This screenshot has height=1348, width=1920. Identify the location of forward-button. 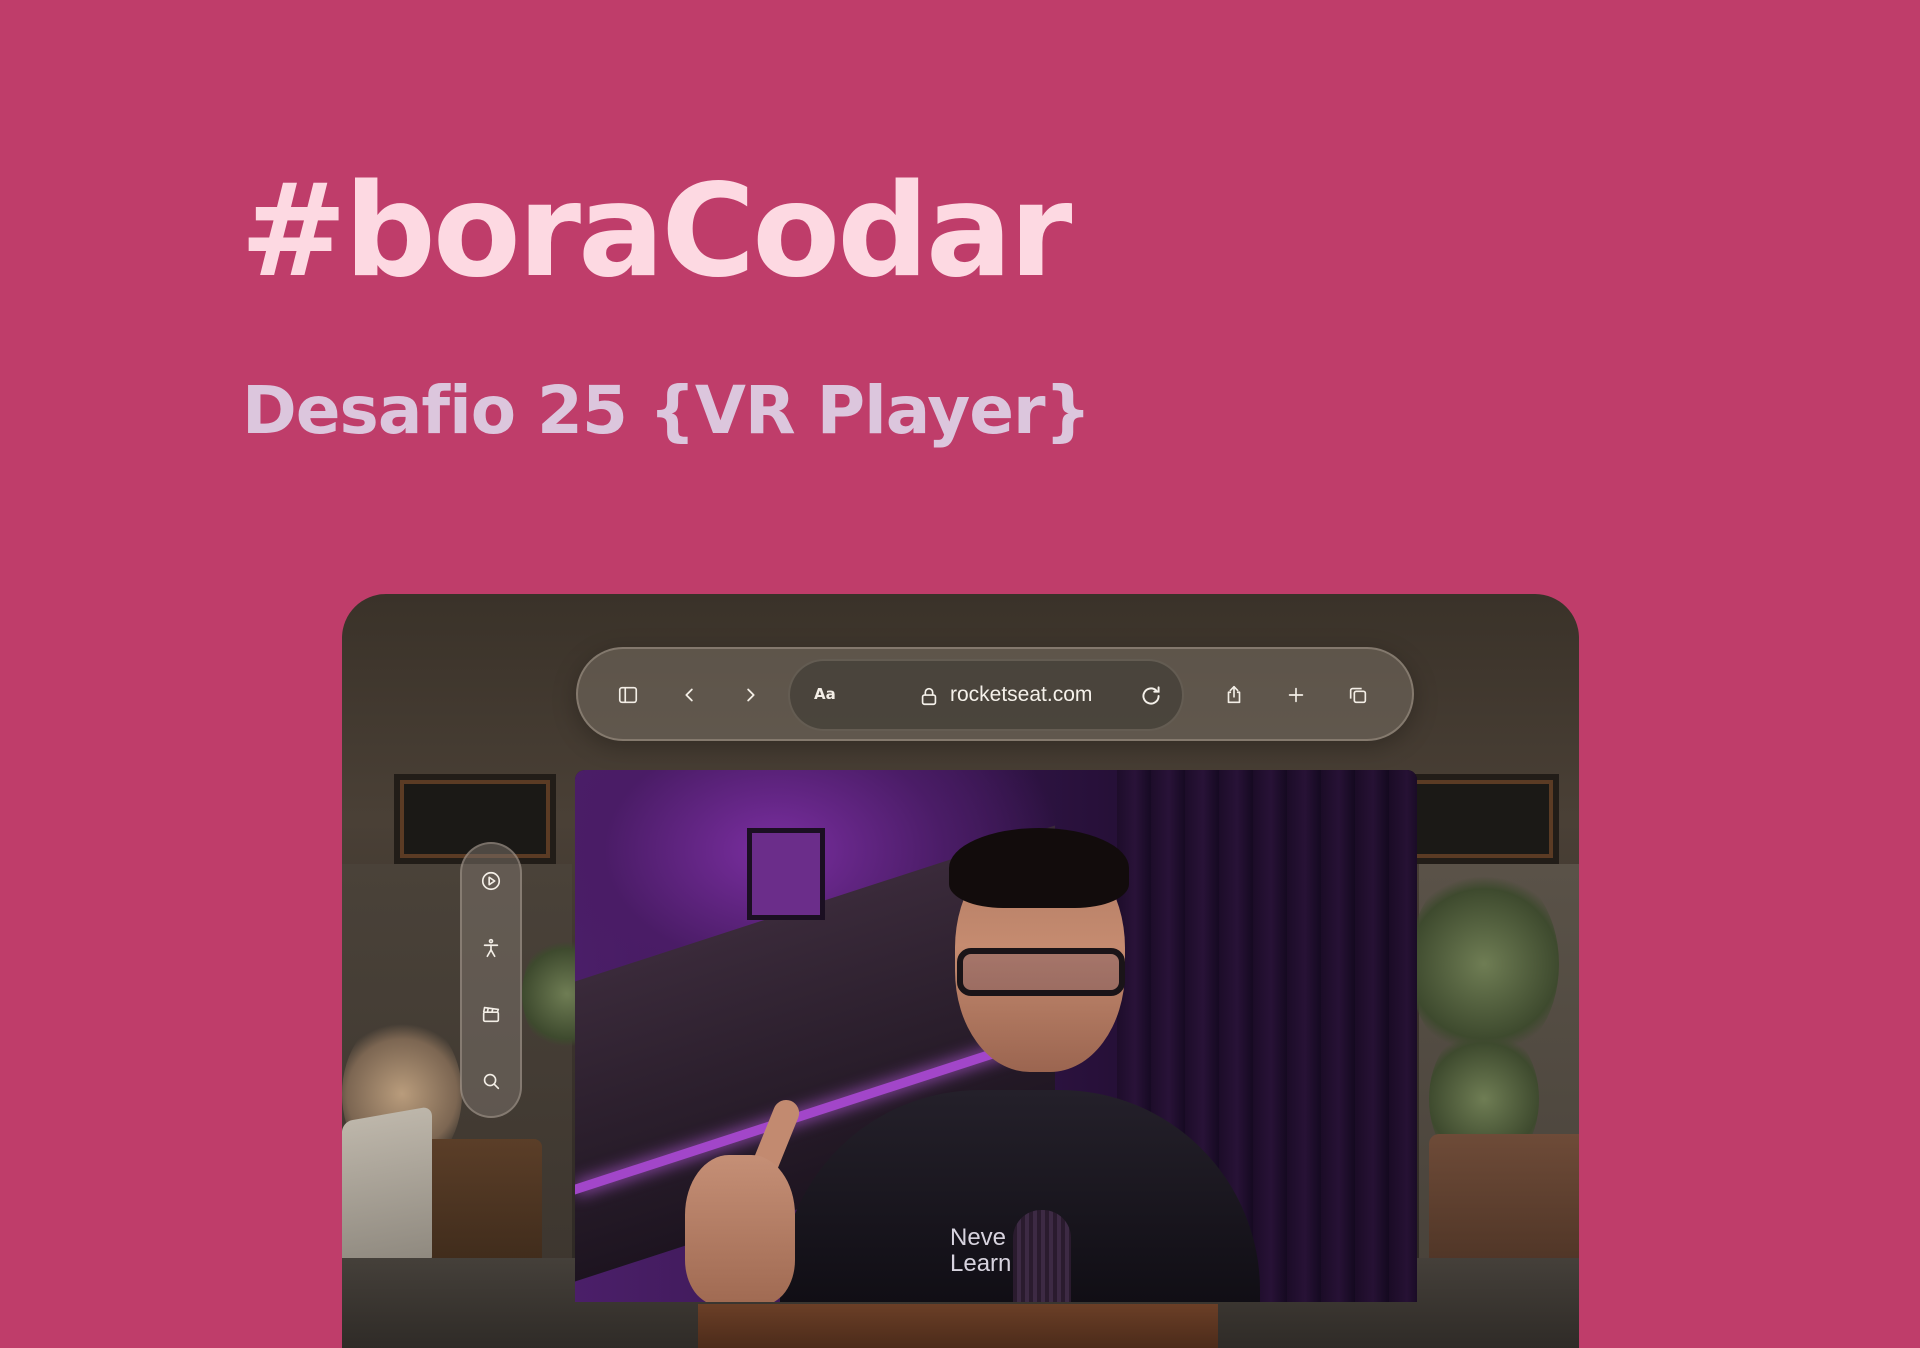
(750, 695).